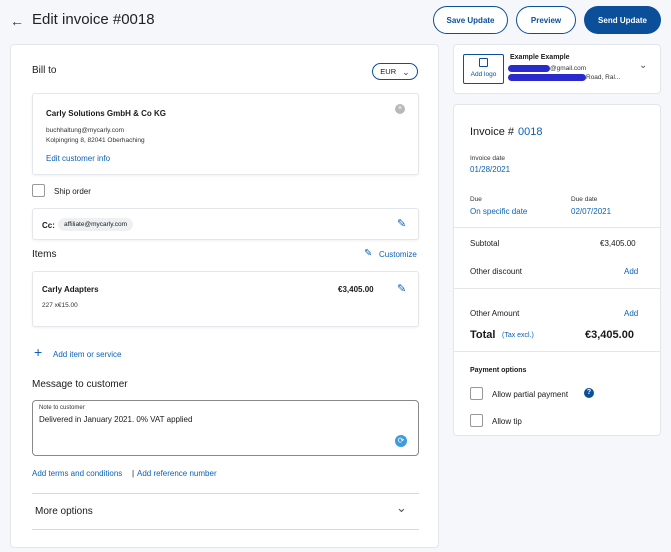 The image size is (671, 552). I want to click on add-logo-label: Add logo, so click(483, 74).